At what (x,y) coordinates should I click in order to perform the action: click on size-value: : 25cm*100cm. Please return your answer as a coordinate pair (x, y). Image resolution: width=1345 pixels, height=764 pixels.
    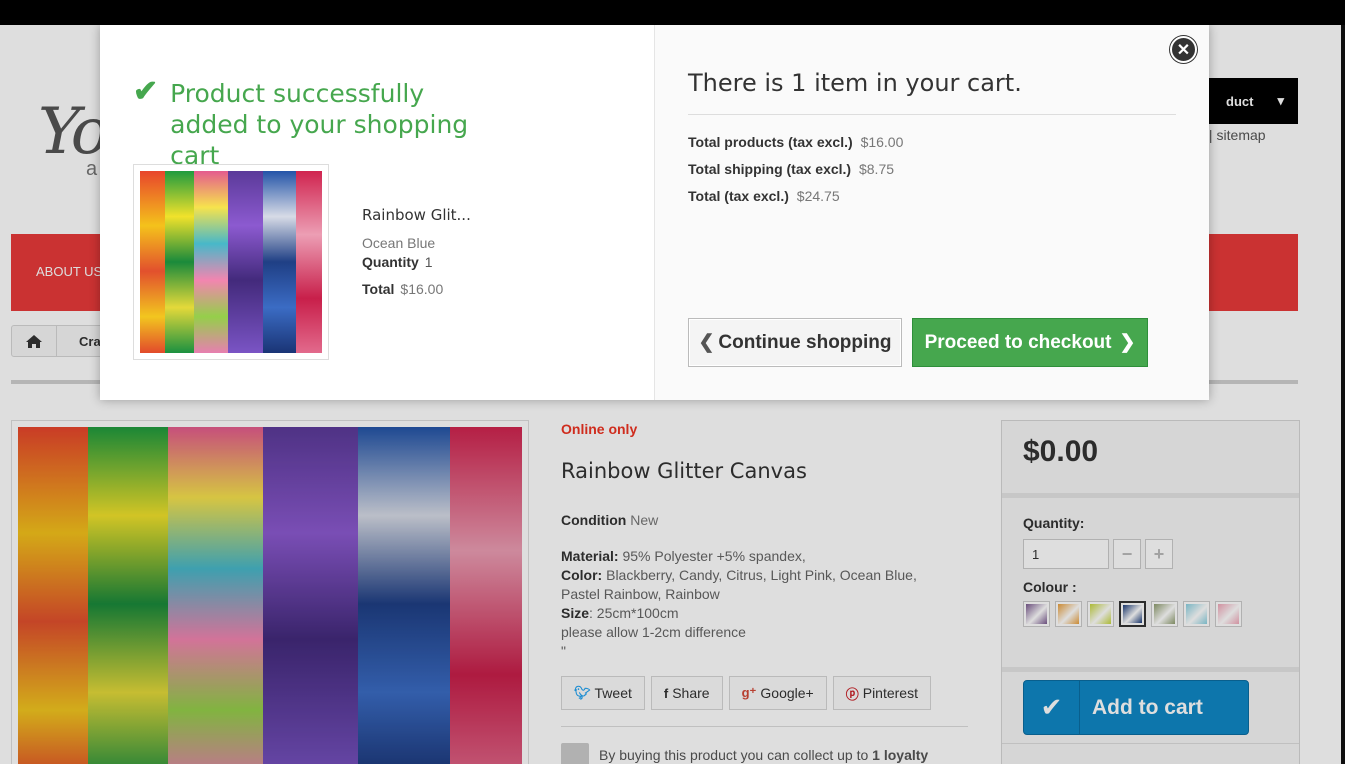
    Looking at the image, I should click on (634, 613).